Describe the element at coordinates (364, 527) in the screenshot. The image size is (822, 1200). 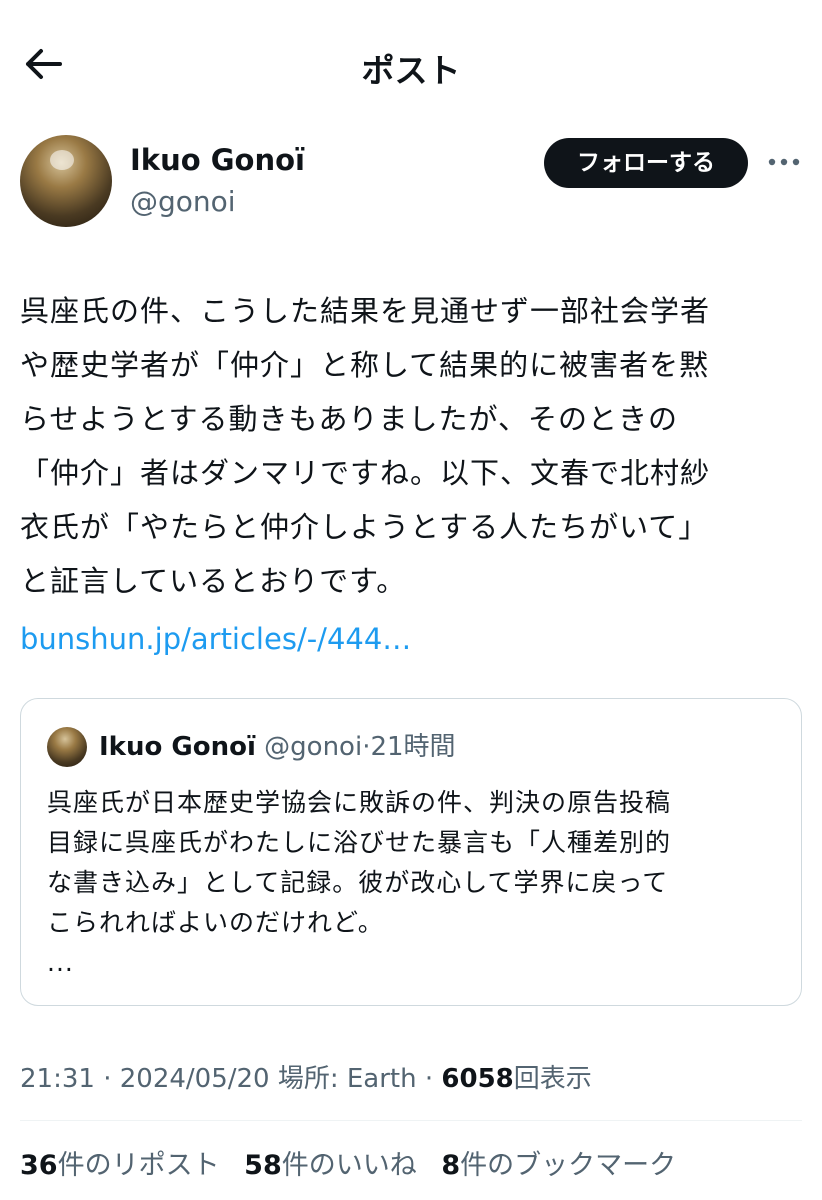
I see `post-text-line: 衣氏が「やたらと仲介しようとする人たちがいて」` at that location.